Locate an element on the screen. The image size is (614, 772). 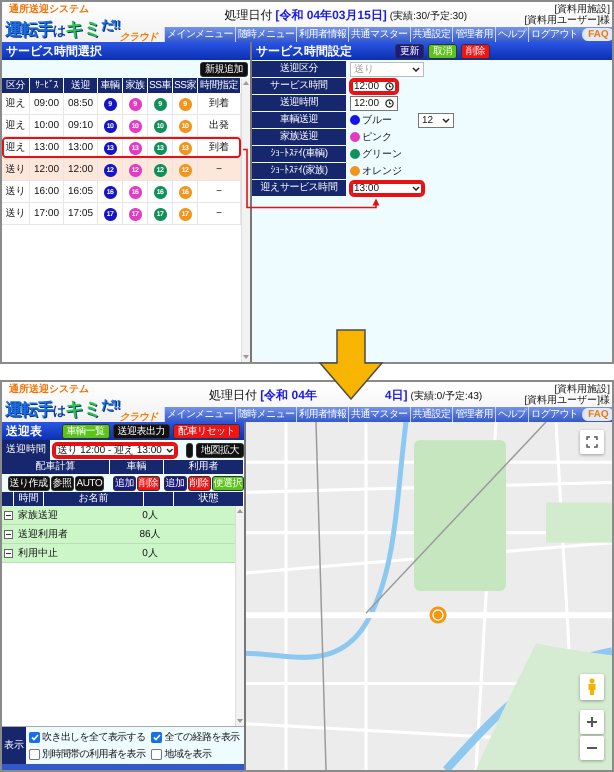
column-header: SS家 is located at coordinates (185, 85).